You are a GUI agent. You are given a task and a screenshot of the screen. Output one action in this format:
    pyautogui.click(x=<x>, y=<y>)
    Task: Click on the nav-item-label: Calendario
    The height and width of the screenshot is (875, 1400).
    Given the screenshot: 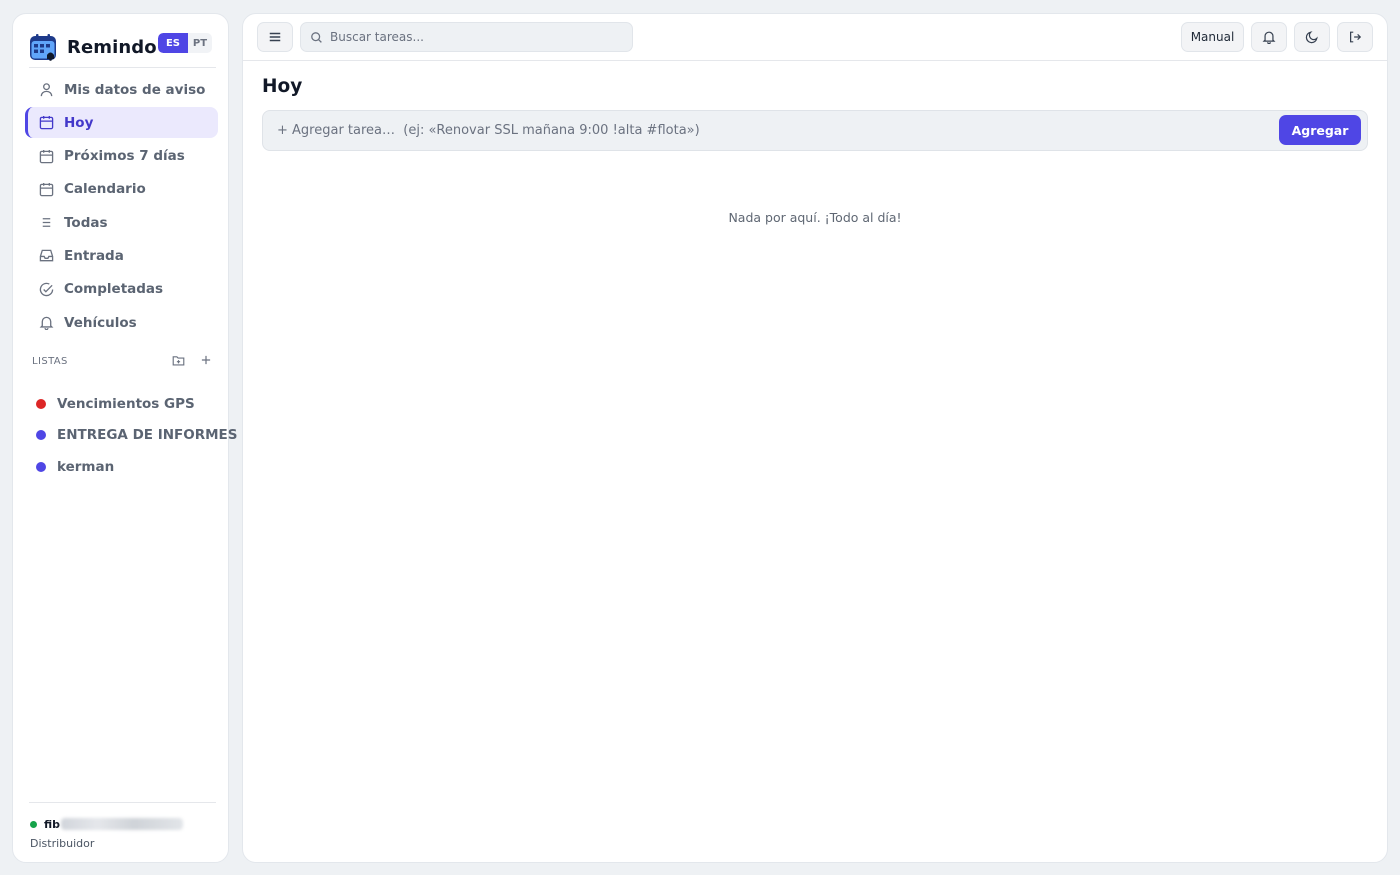 What is the action you would take?
    pyautogui.click(x=105, y=189)
    